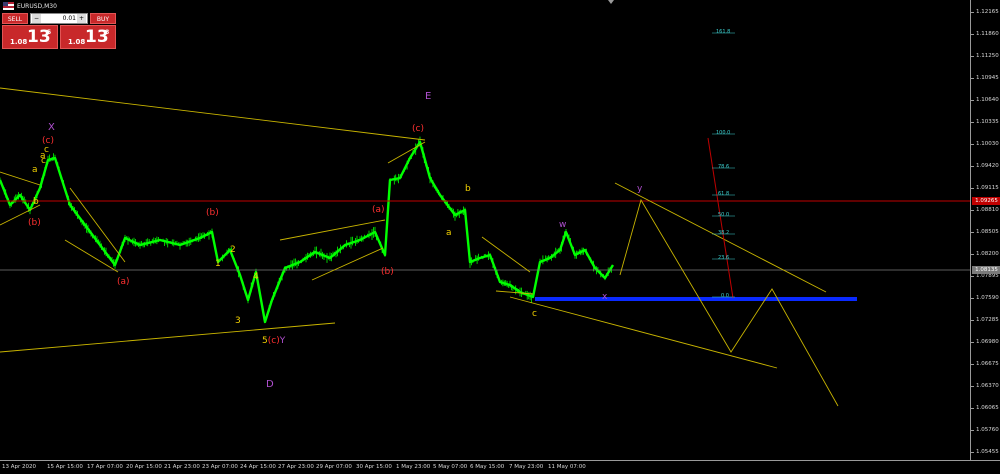 Image resolution: width=1000 pixels, height=474 pixels. What do you see at coordinates (562, 225) in the screenshot?
I see `wave-label-w: w` at bounding box center [562, 225].